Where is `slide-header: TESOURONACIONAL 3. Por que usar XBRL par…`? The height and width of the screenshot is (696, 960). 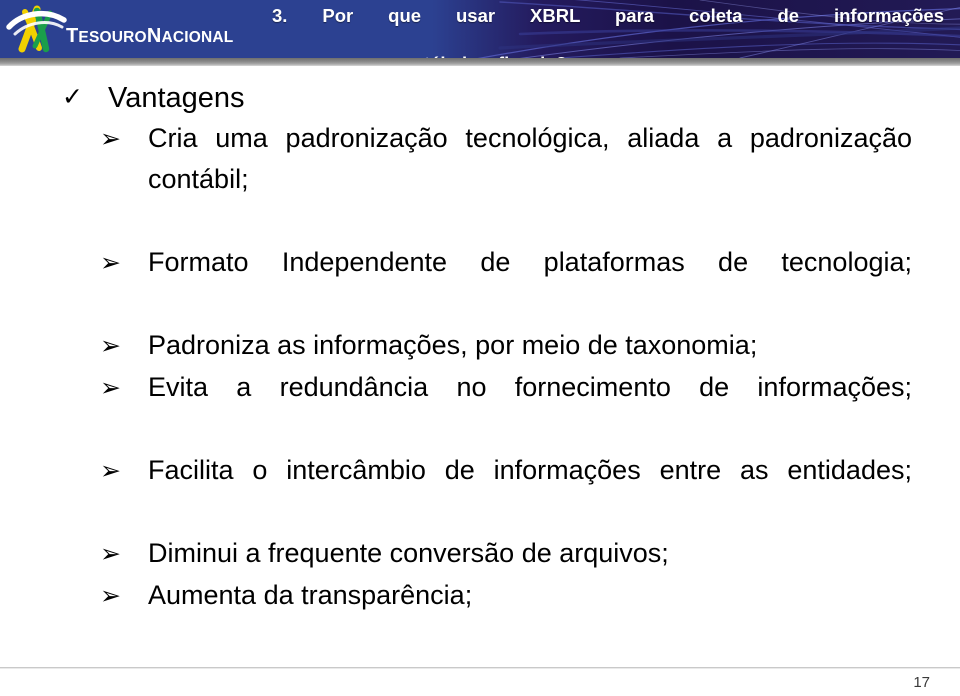 slide-header: TESOURONACIONAL 3. Por que usar XBRL par… is located at coordinates (480, 29).